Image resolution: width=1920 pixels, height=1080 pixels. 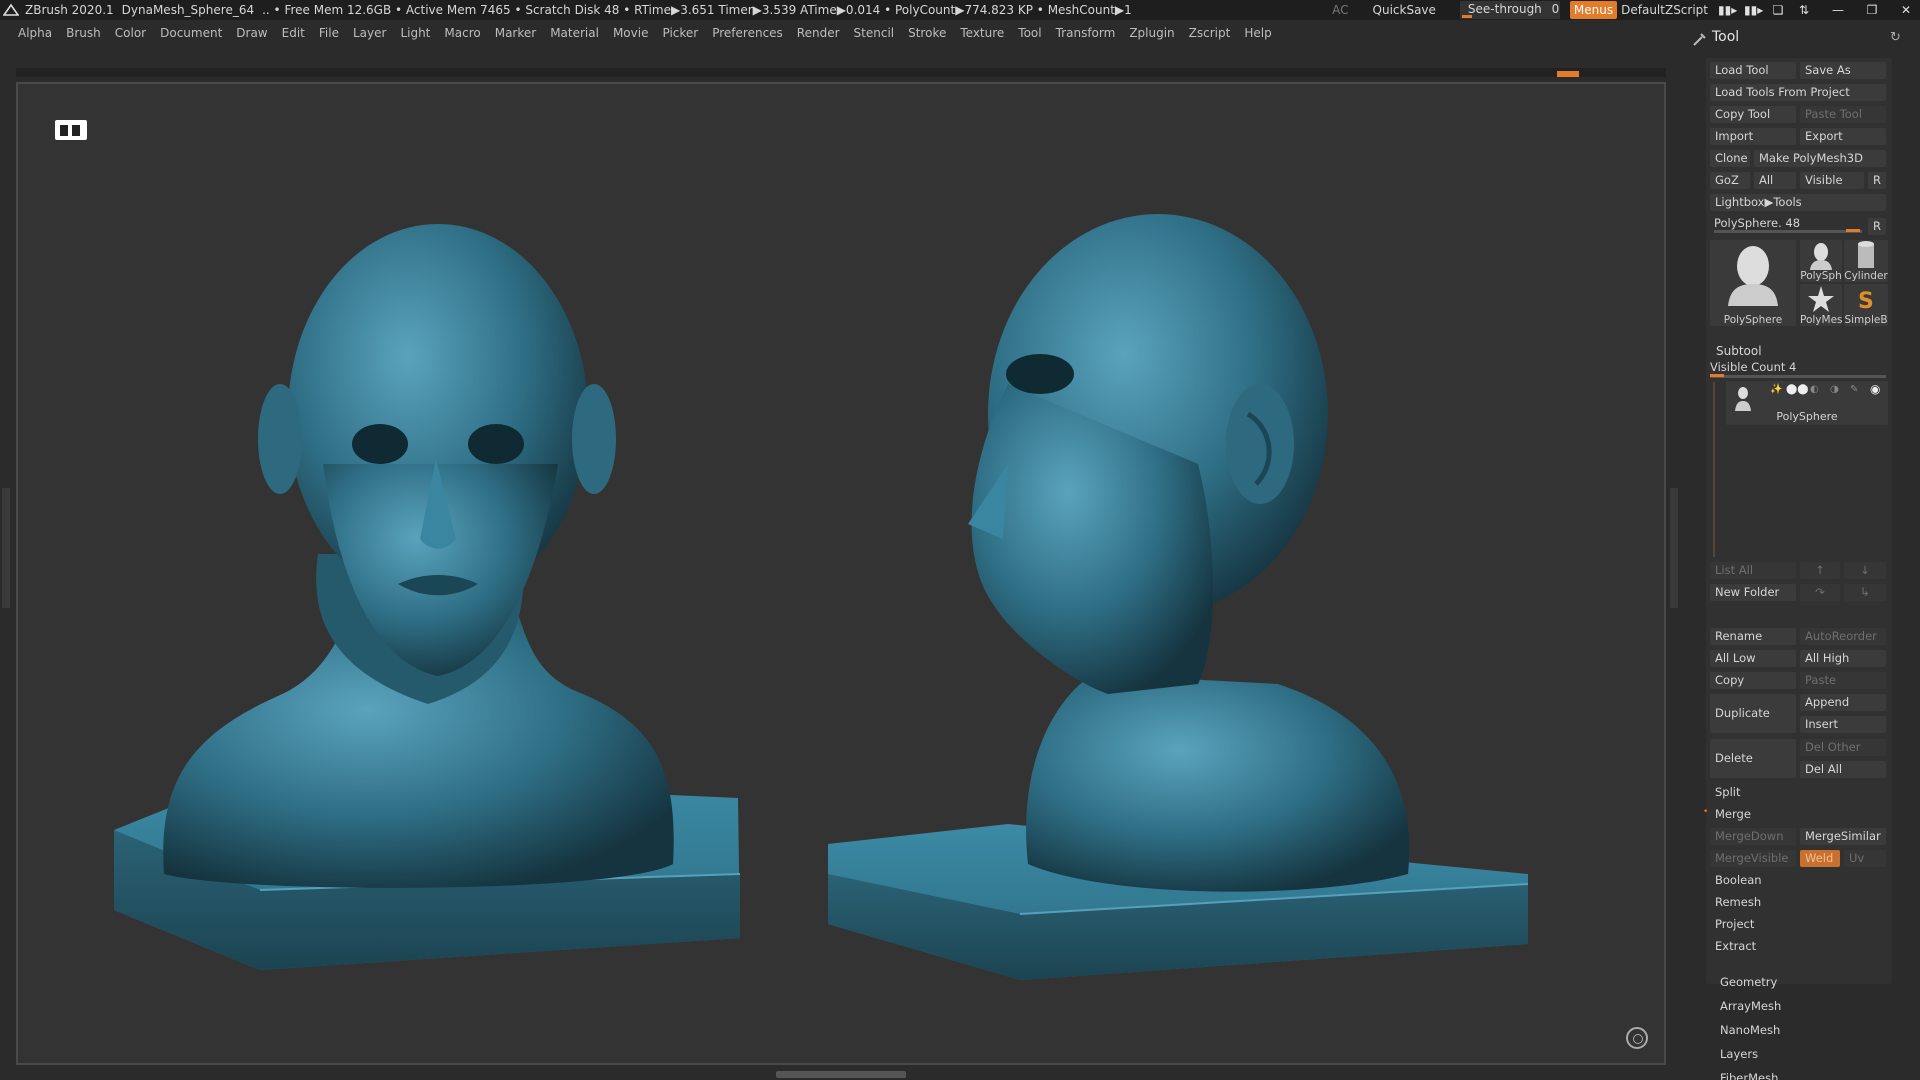 I want to click on tool-palette-header: Tool ↻, so click(x=1805, y=38).